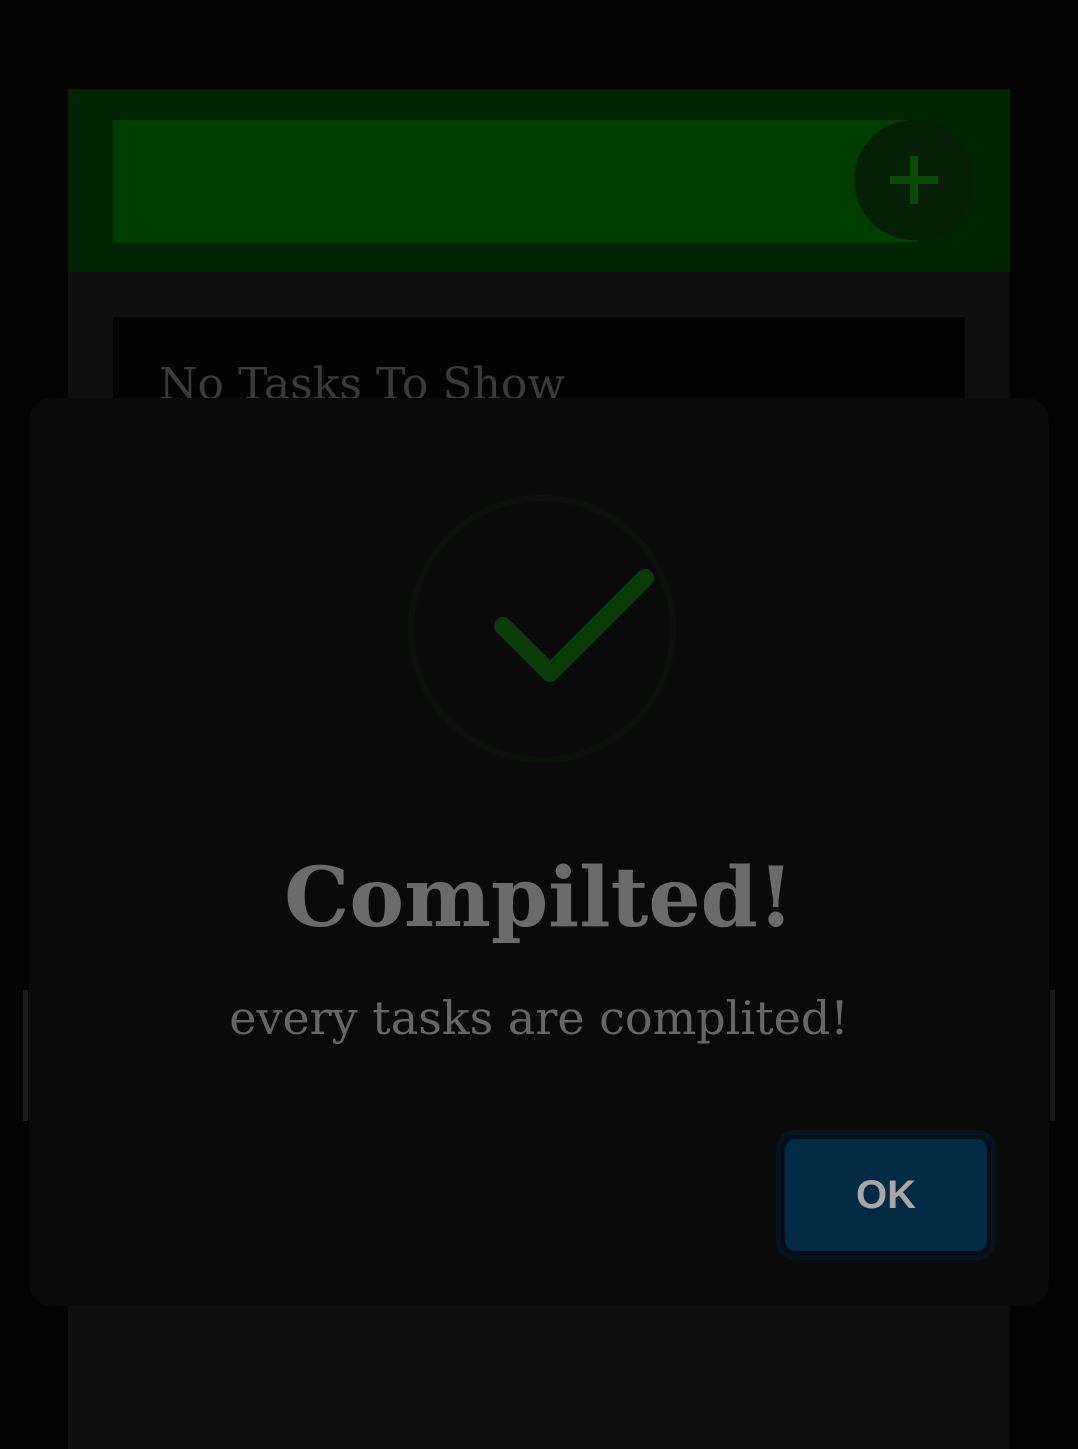 Image resolution: width=1078 pixels, height=1449 pixels. What do you see at coordinates (25, 1055) in the screenshot?
I see `left-edge-divider` at bounding box center [25, 1055].